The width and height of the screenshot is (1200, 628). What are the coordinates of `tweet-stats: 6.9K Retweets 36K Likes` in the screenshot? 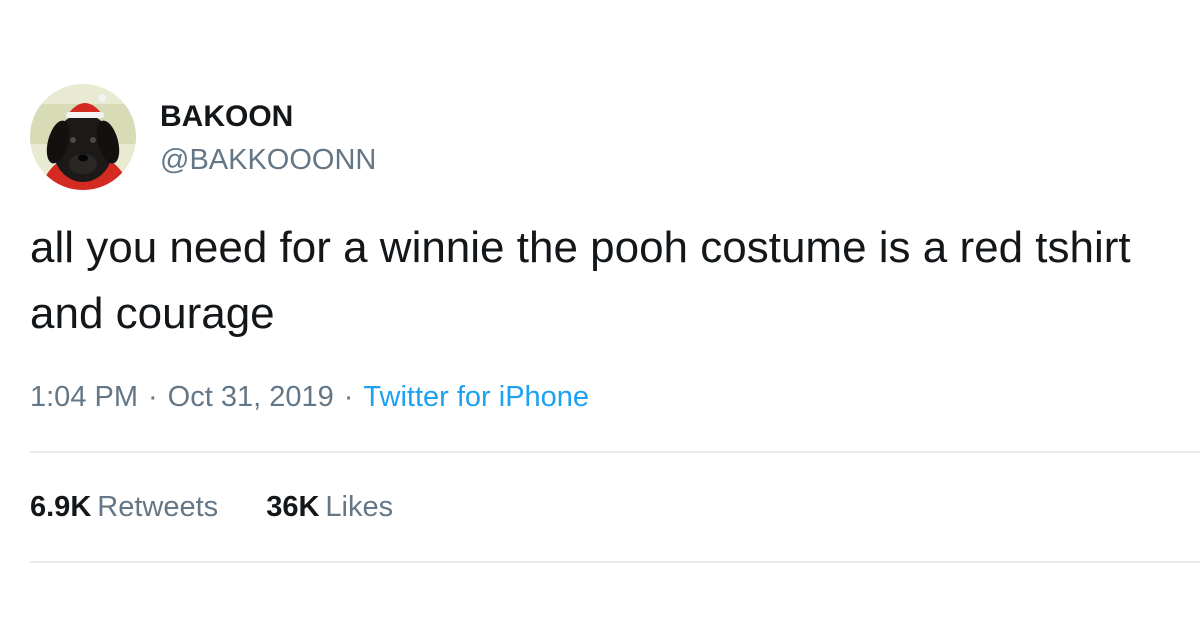 It's located at (231, 507).